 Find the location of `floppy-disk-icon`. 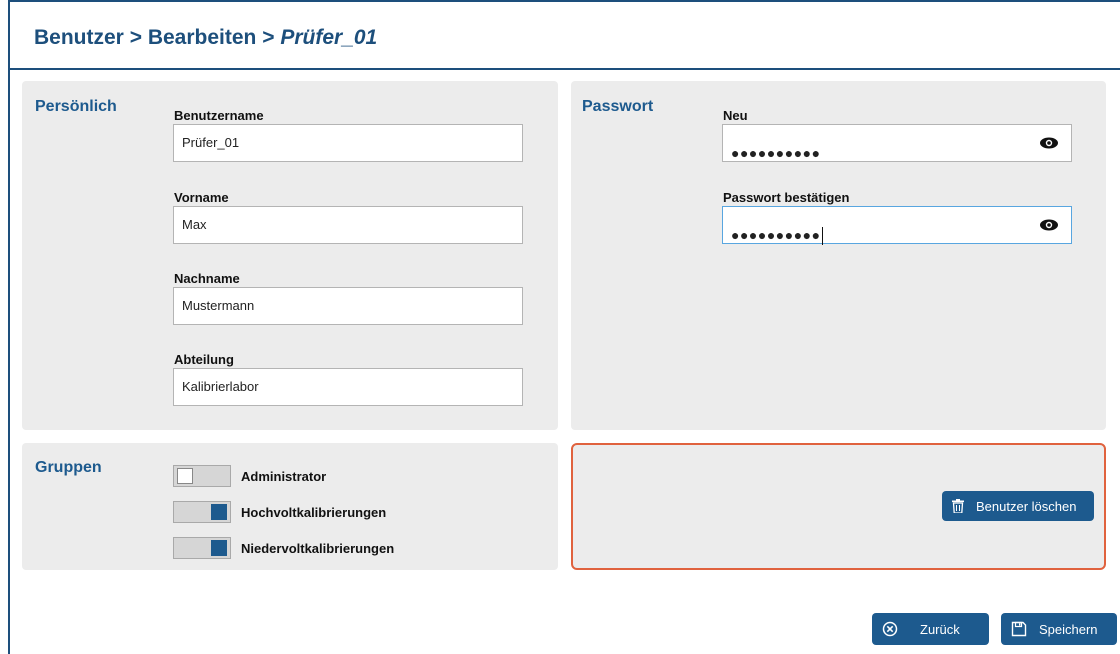

floppy-disk-icon is located at coordinates (1019, 629).